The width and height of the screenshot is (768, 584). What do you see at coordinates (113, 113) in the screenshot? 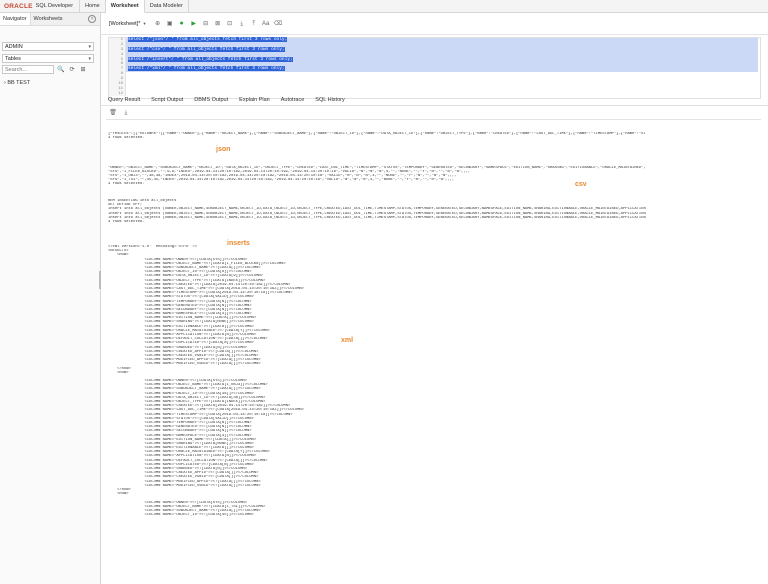
I see `clear-output-icon: 🗑` at bounding box center [113, 113].